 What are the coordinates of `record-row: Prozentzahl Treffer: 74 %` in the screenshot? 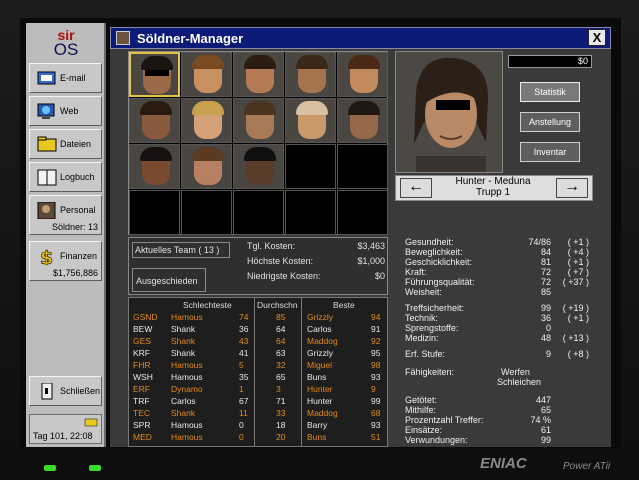 It's located at (498, 420).